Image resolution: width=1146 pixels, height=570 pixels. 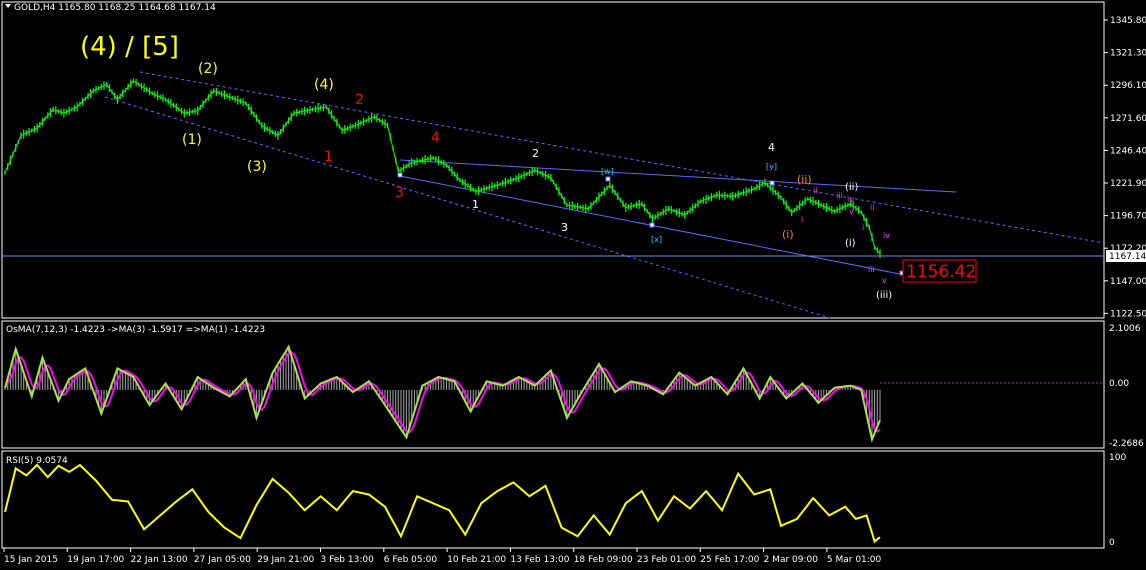 I want to click on wave-label-iv-small: iv, so click(x=886, y=235).